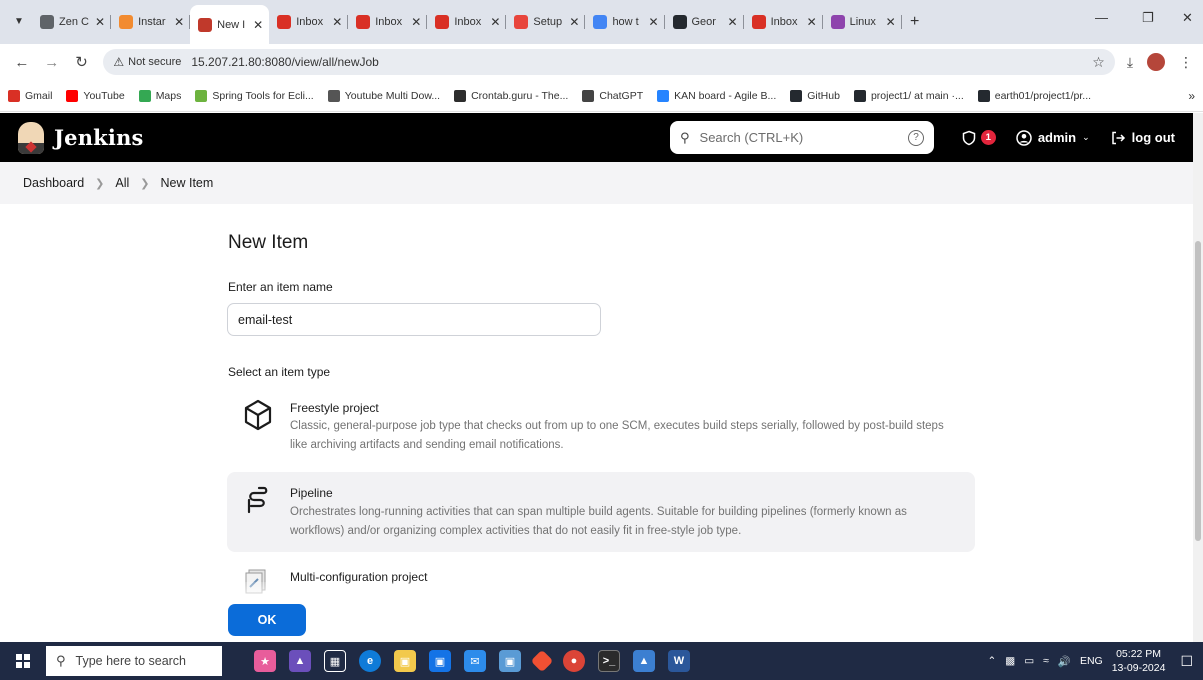 Image resolution: width=1203 pixels, height=680 pixels. I want to click on chevron-up-icon: ⌃, so click(991, 661).